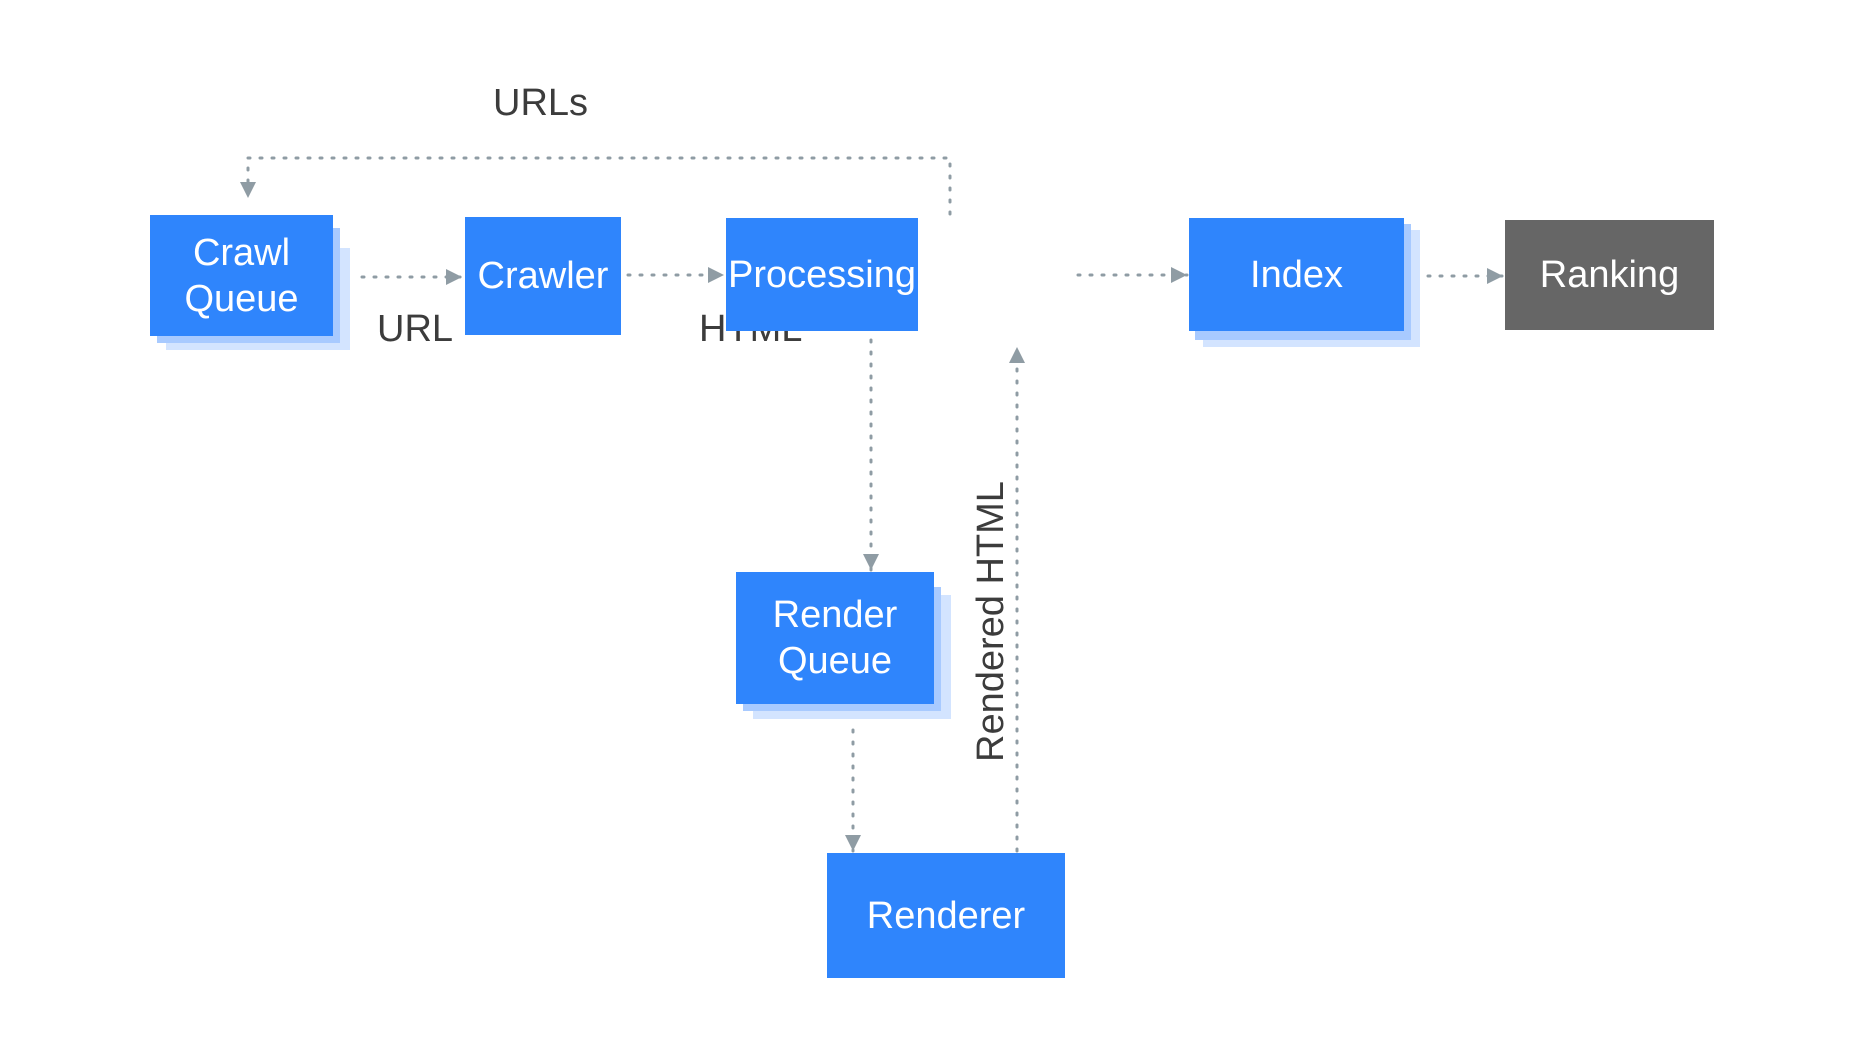  I want to click on node-renderer: Renderer, so click(946, 915).